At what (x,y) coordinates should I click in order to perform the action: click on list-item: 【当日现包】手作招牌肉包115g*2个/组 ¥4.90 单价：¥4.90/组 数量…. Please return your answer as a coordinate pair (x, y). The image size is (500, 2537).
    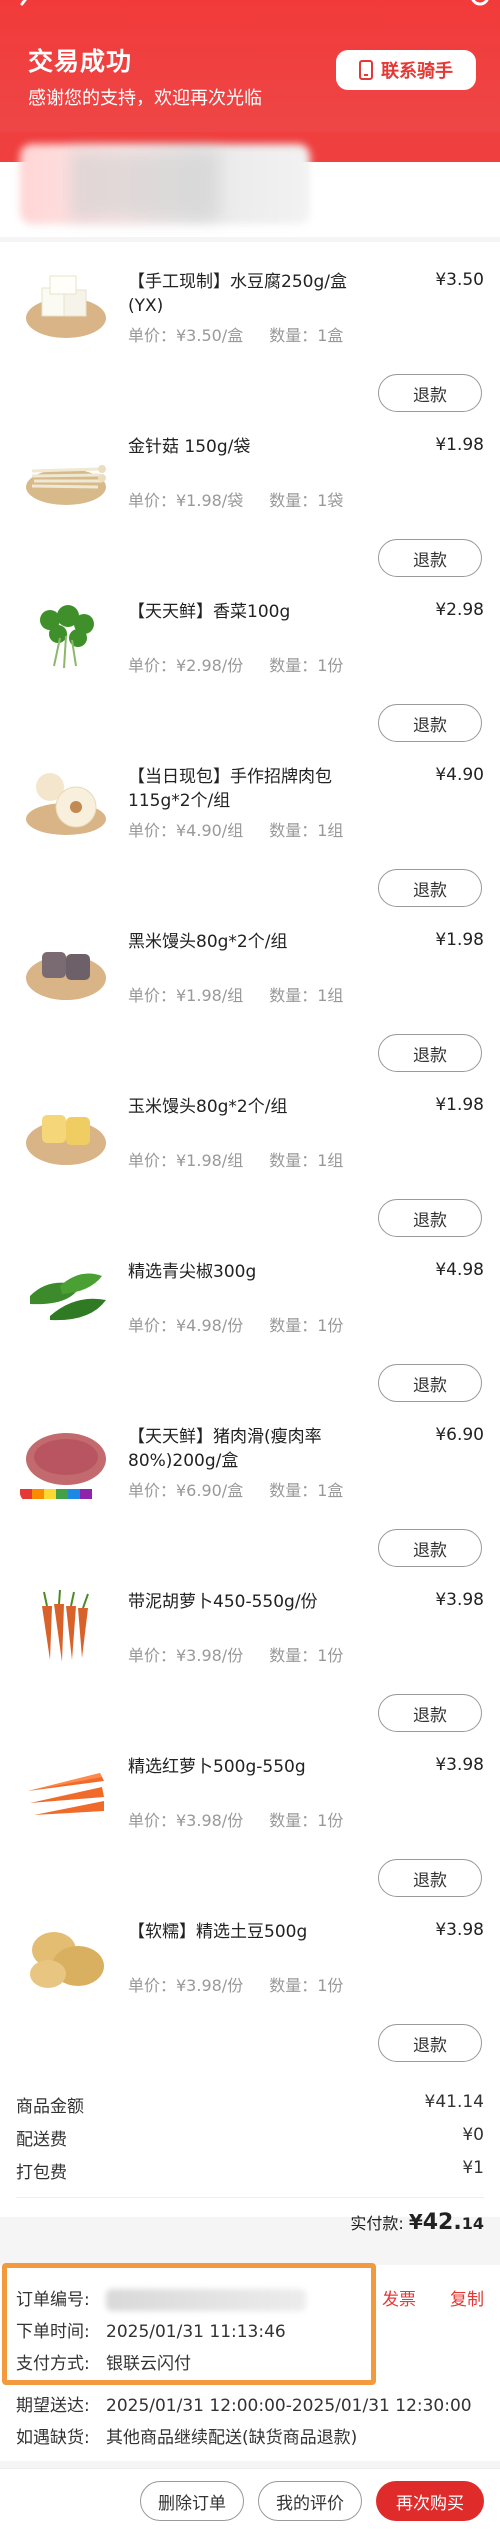
    Looking at the image, I should click on (250, 822).